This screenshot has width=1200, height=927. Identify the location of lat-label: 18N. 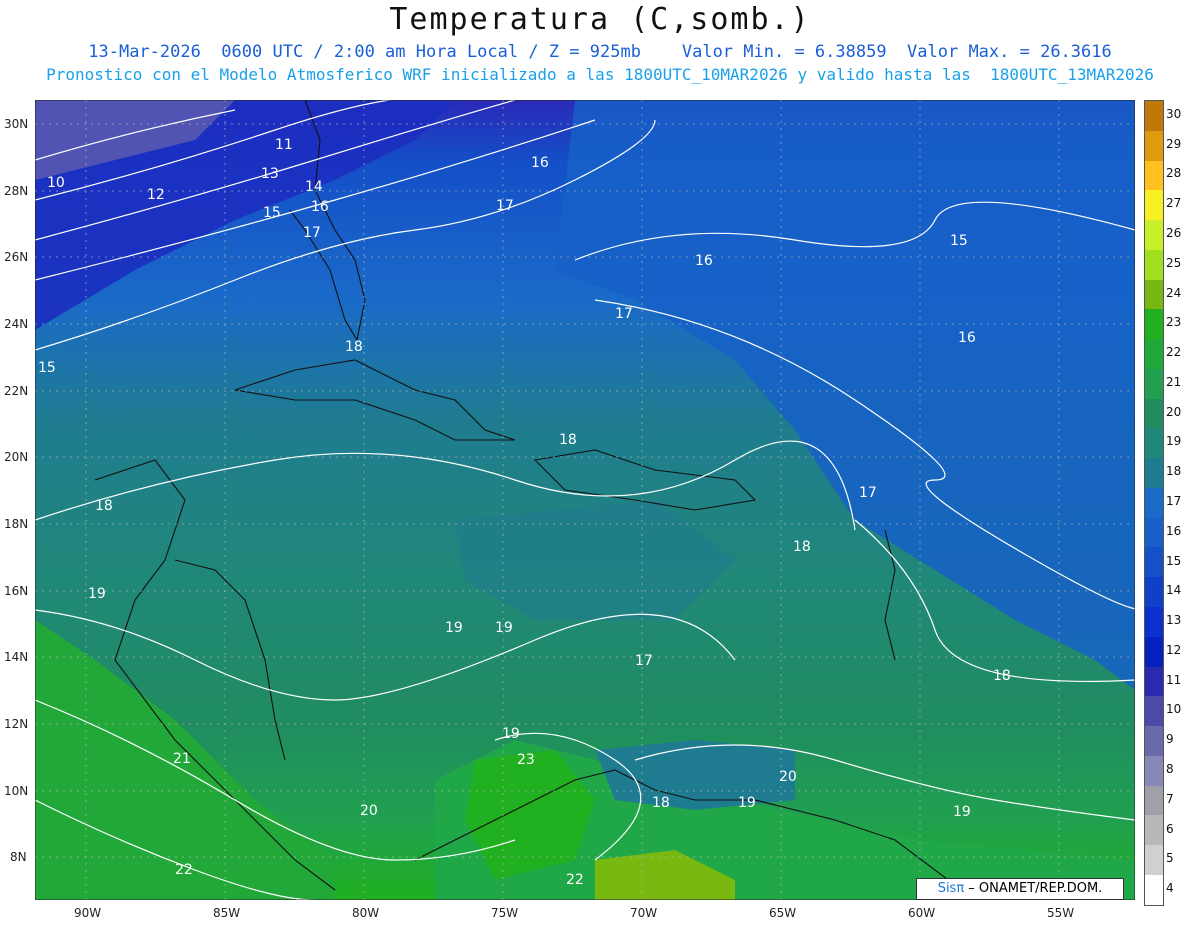
(16, 524).